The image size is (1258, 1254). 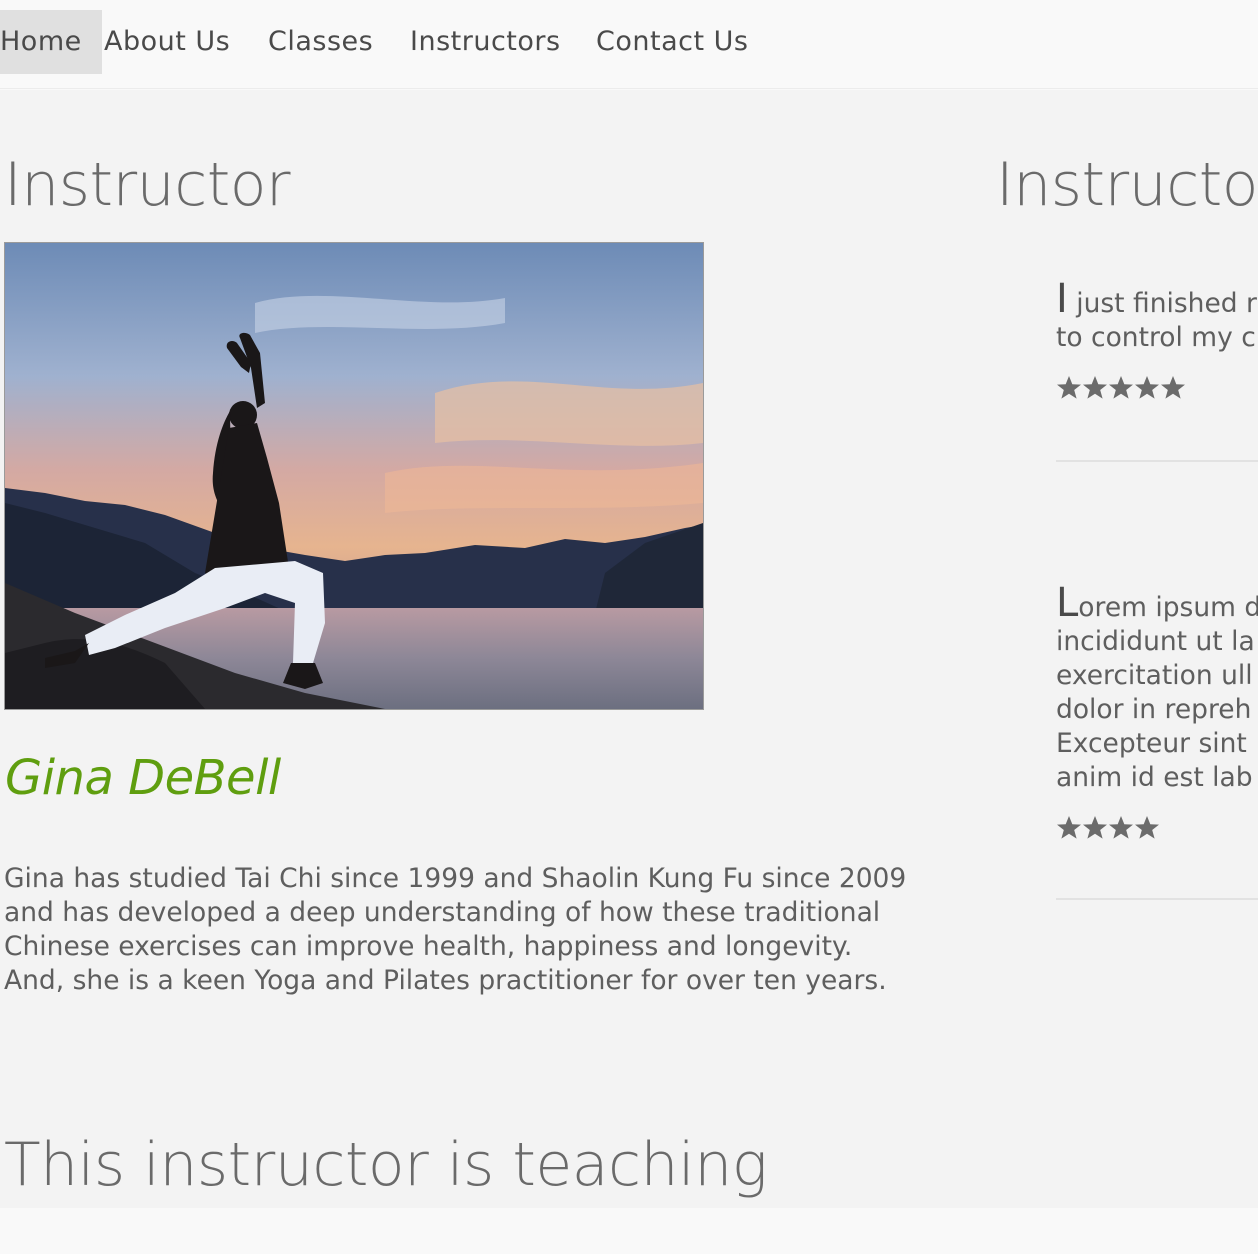 What do you see at coordinates (1168, 607) in the screenshot?
I see `review-line: orem ipsum d` at bounding box center [1168, 607].